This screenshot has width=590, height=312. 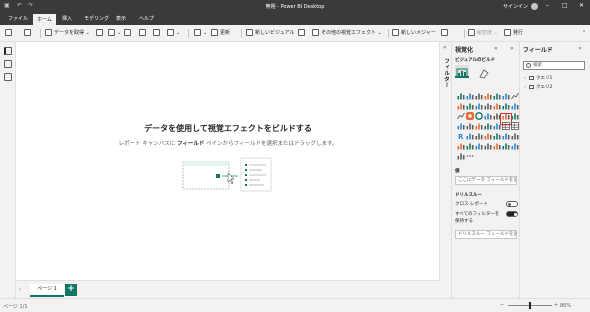 What do you see at coordinates (497, 102) in the screenshot?
I see `ribbon-chart-icon` at bounding box center [497, 102].